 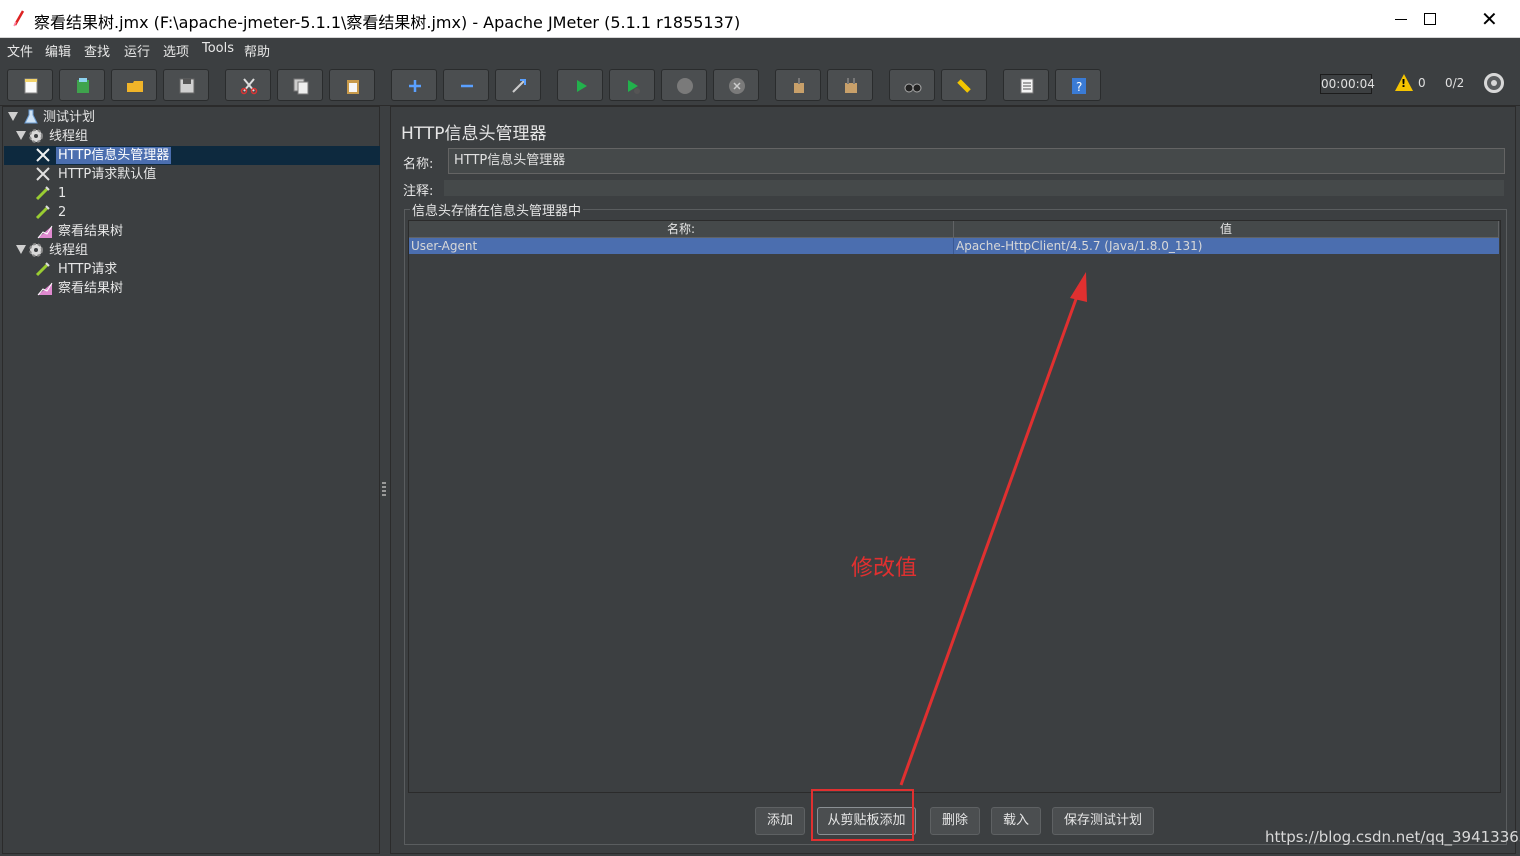 I want to click on cut-button, so click(x=248, y=85).